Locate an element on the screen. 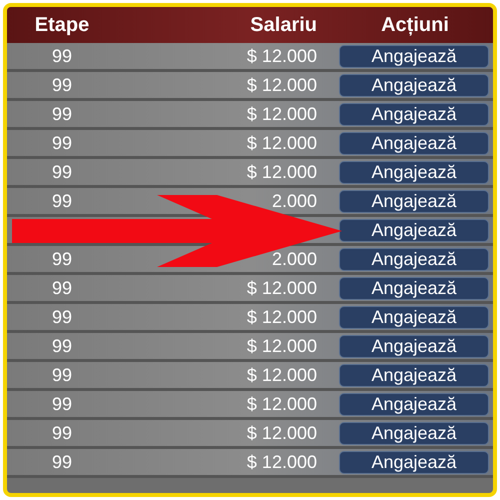 Image resolution: width=500 pixels, height=500 pixels. column-header: Acțiuni is located at coordinates (415, 25).